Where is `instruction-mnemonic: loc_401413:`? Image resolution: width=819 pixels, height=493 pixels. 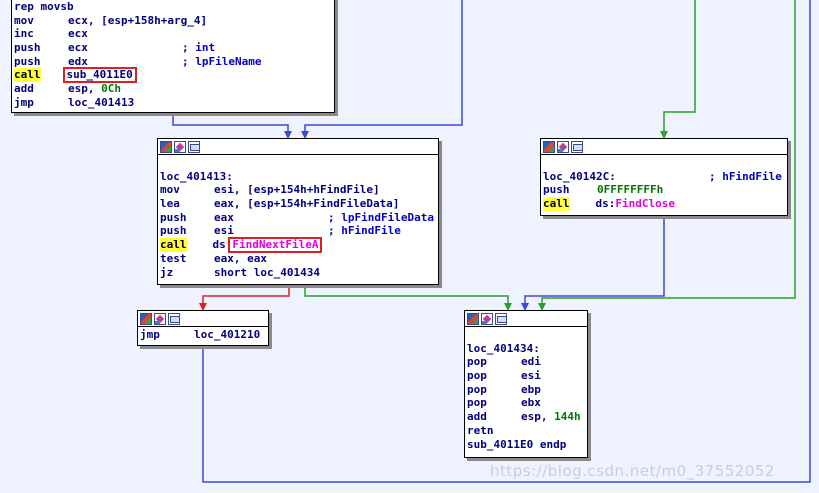 instruction-mnemonic: loc_401413: is located at coordinates (196, 176).